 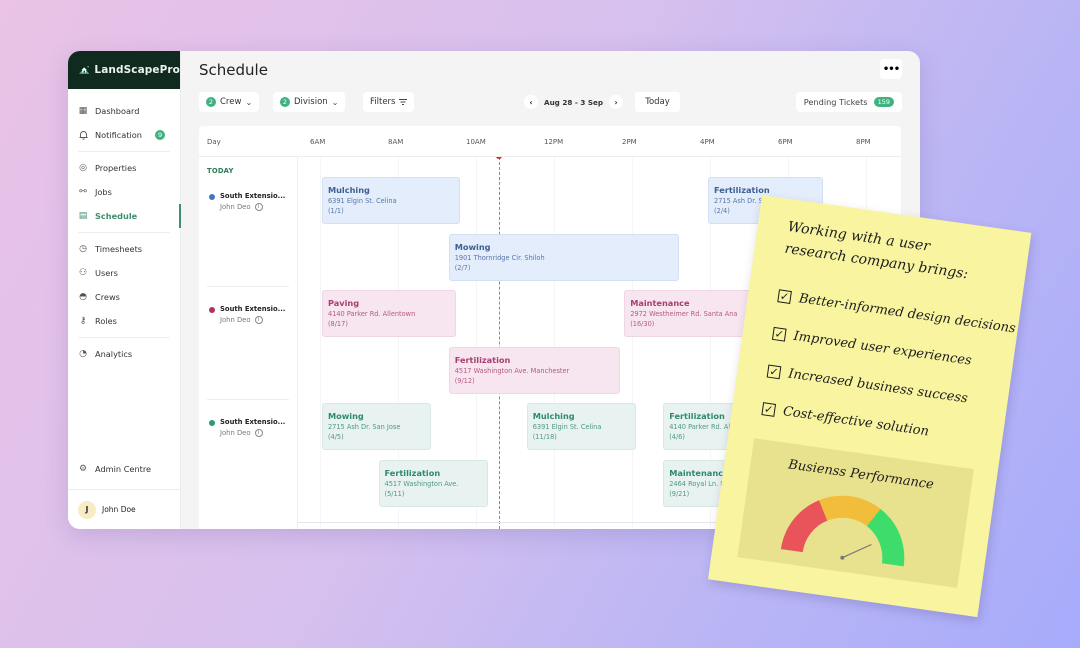 I want to click on date-navigator: ‹ Aug 28 - 3 Sep ›, so click(x=574, y=102).